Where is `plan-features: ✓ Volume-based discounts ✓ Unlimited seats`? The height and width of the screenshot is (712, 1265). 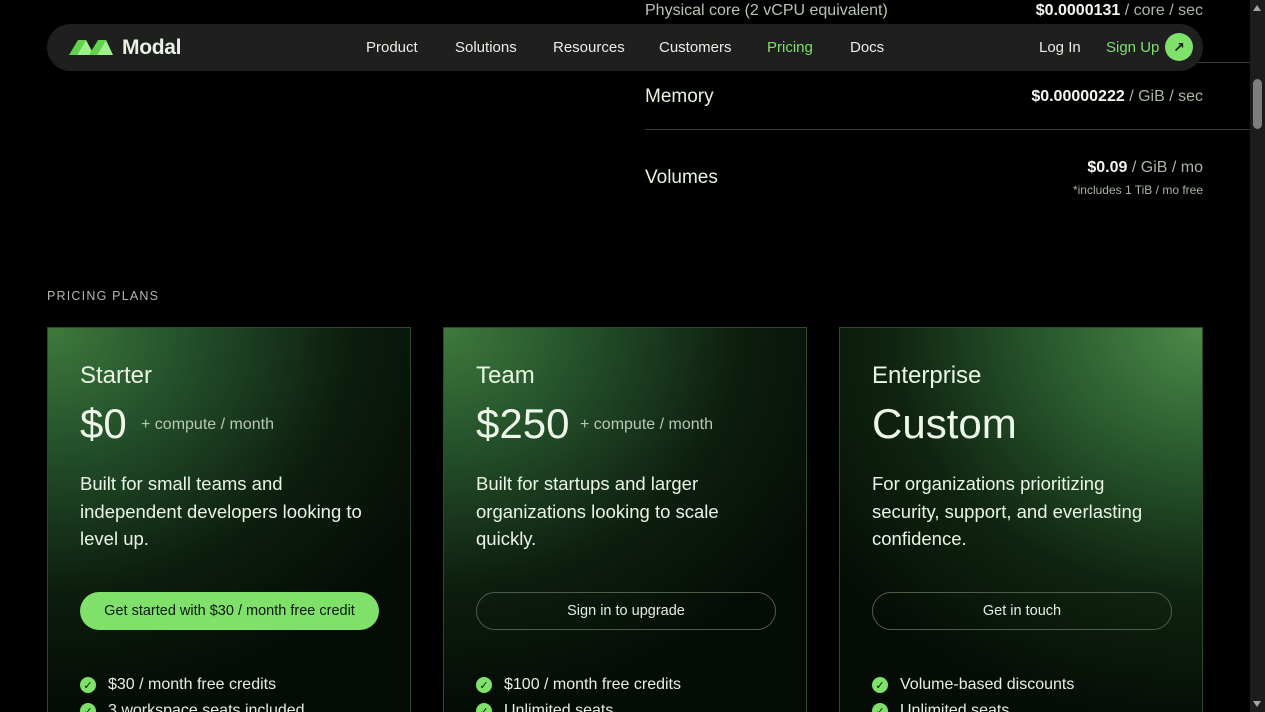 plan-features: ✓ Volume-based discounts ✓ Unlimited seats is located at coordinates (973, 692).